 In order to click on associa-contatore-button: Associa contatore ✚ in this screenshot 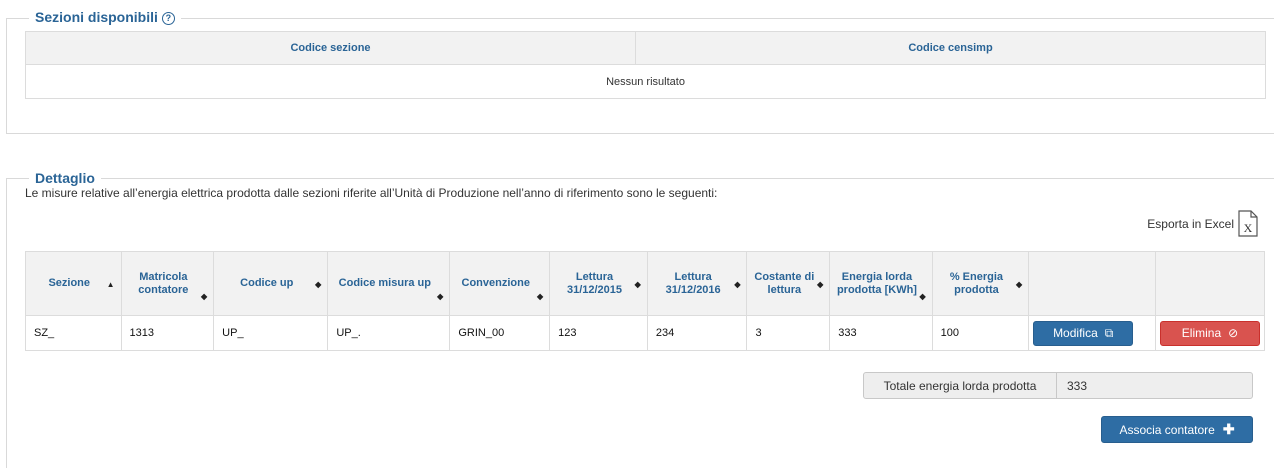, I will do `click(1177, 429)`.